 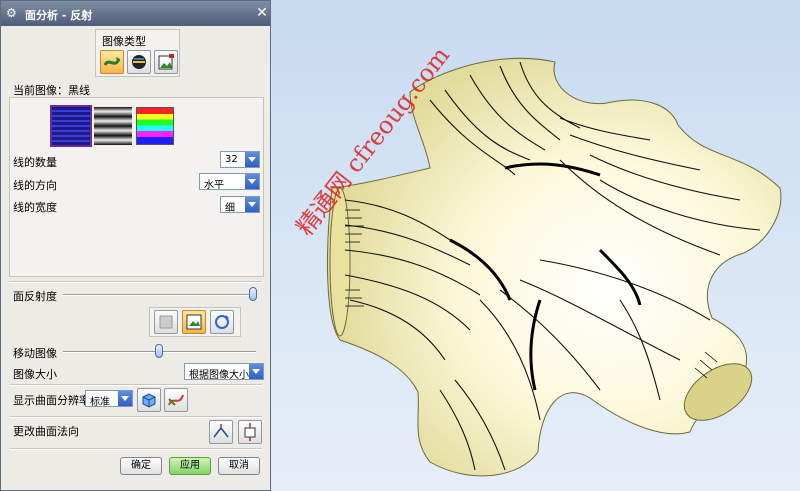 I want to click on black-lines-swatch, so click(x=71, y=126).